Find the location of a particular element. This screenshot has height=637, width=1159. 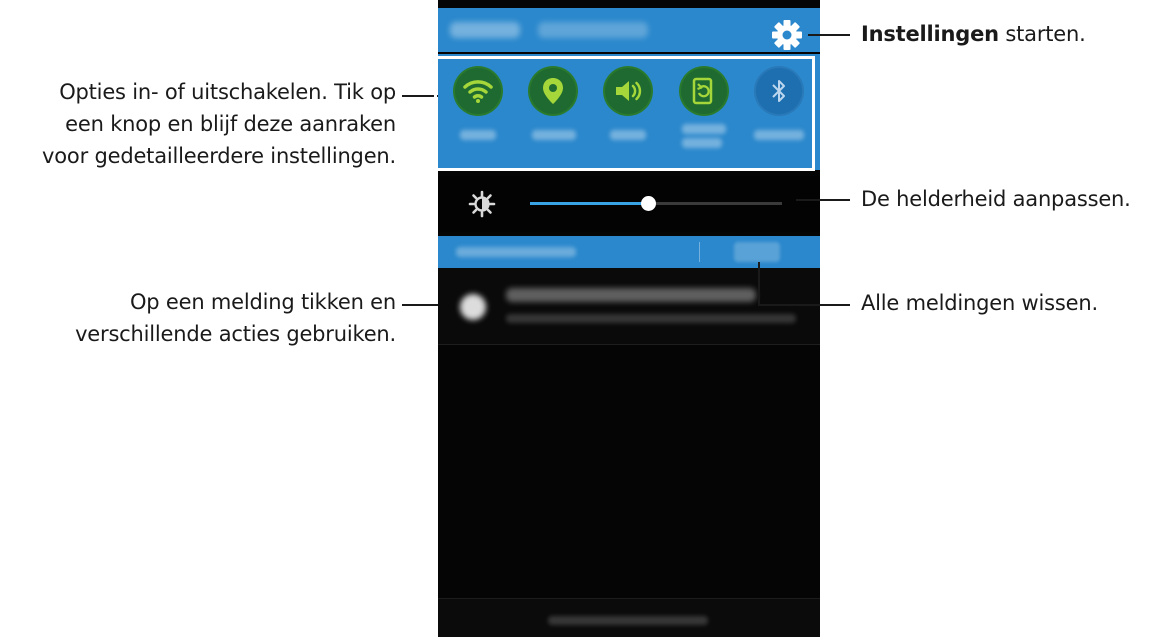

clear-leader-vertical is located at coordinates (759, 284).